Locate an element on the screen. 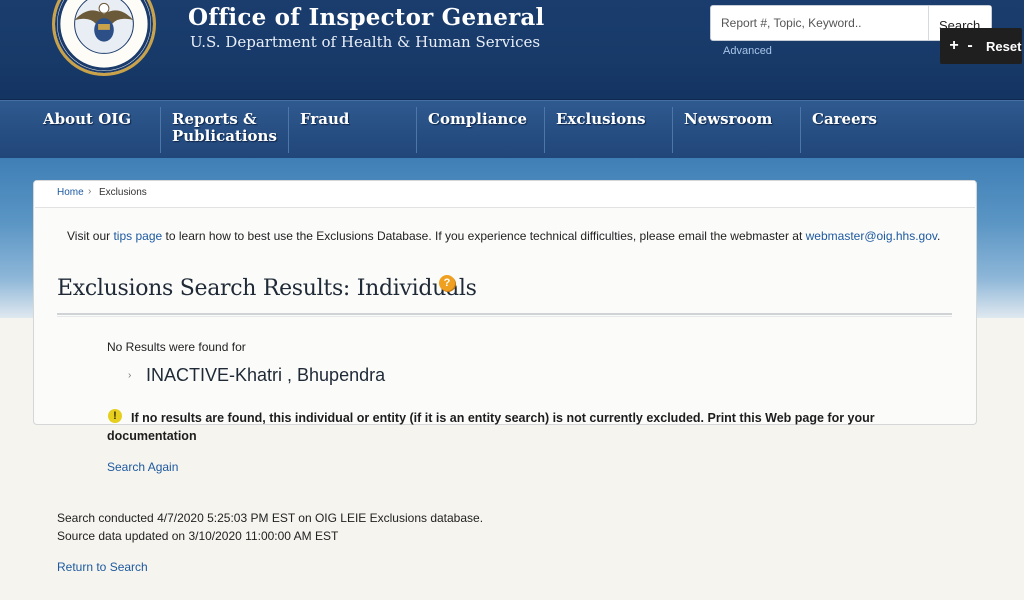 Image resolution: width=1024 pixels, height=600 pixels. nav-newsroom: Newsroom is located at coordinates (728, 119).